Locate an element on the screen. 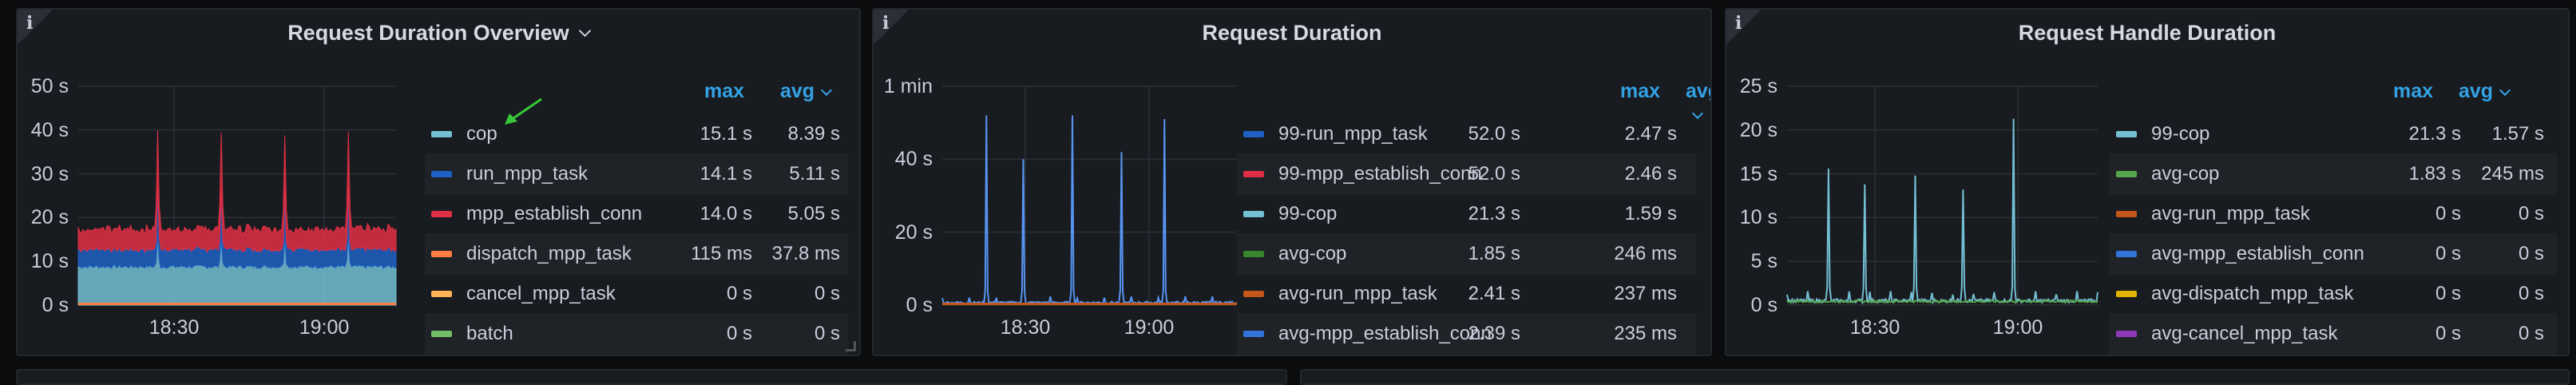 The height and width of the screenshot is (385, 2576). legend-series-name: avg-run_mpp_task is located at coordinates (1357, 293).